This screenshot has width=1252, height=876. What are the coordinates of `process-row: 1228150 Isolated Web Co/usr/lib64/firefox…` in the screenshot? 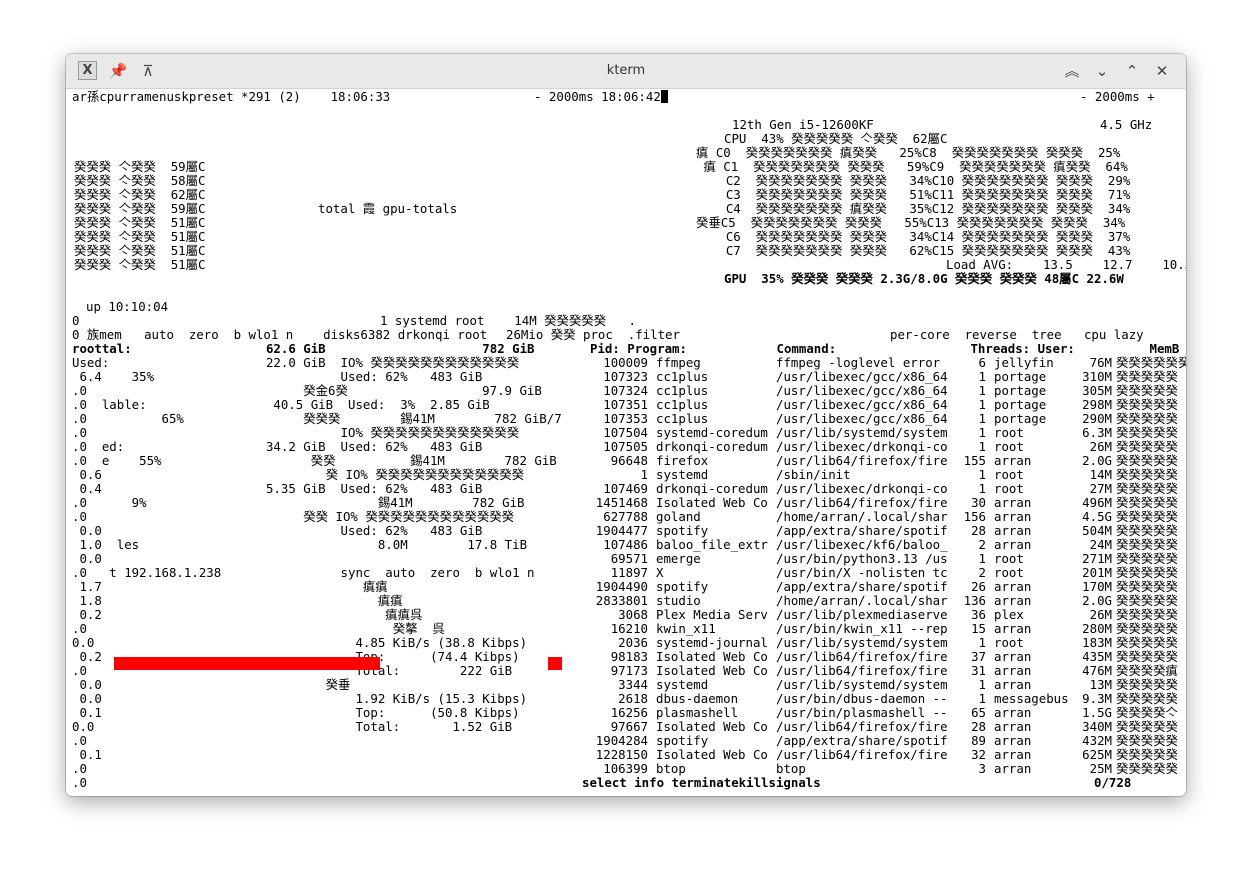 It's located at (885, 755).